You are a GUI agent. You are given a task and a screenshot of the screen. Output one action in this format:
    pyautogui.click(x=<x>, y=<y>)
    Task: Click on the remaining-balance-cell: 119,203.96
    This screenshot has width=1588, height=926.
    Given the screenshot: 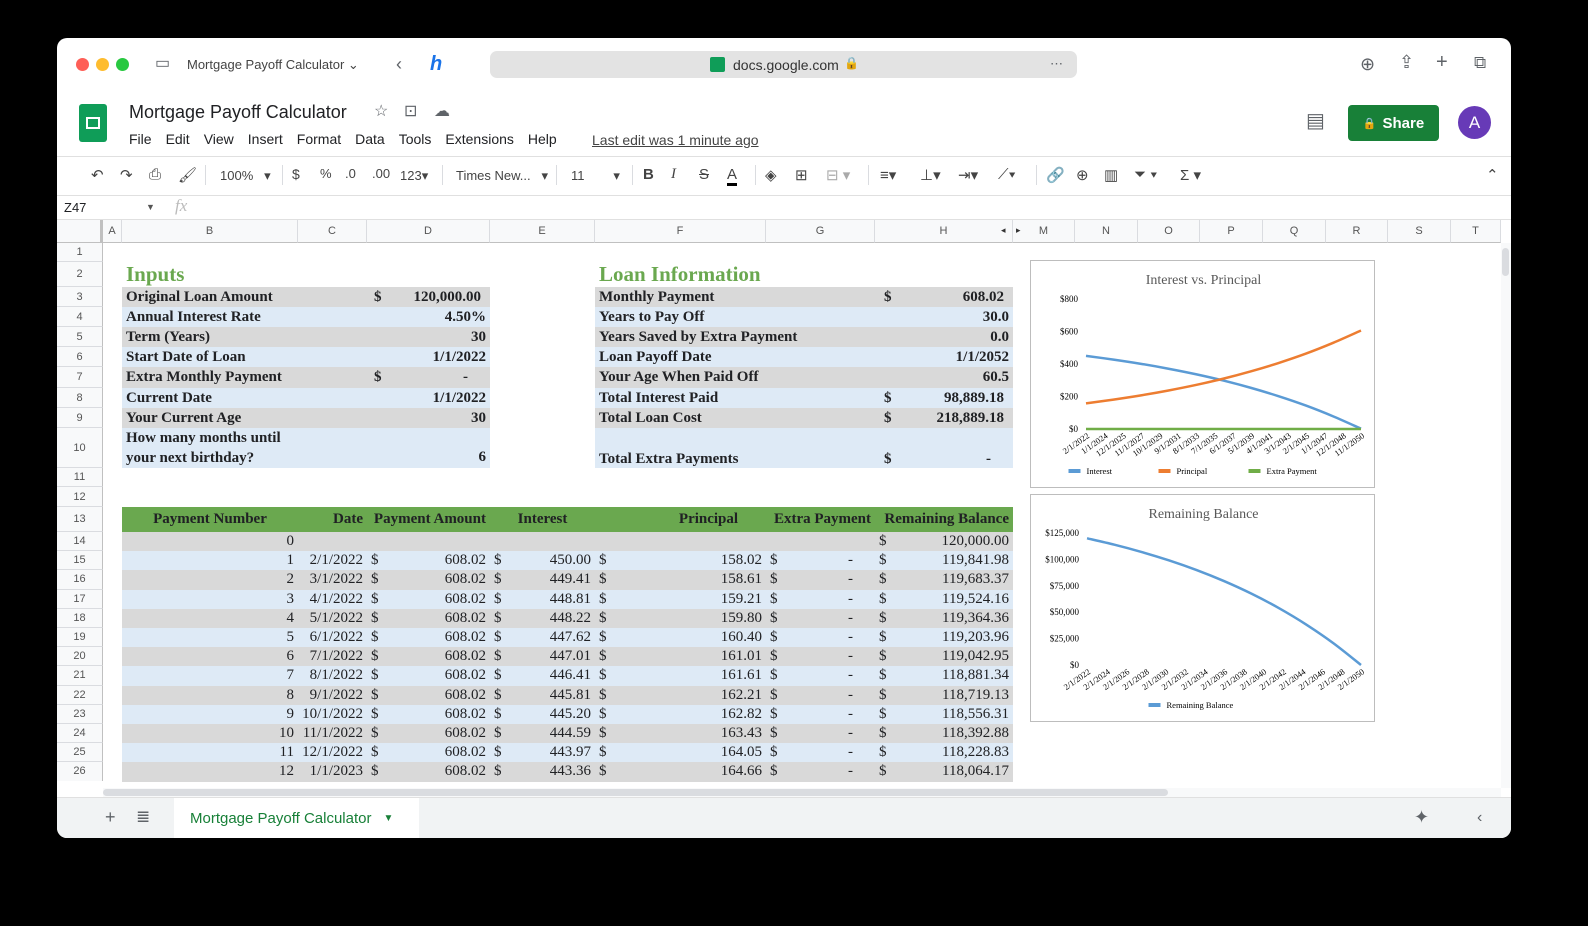 What is the action you would take?
    pyautogui.click(x=944, y=637)
    